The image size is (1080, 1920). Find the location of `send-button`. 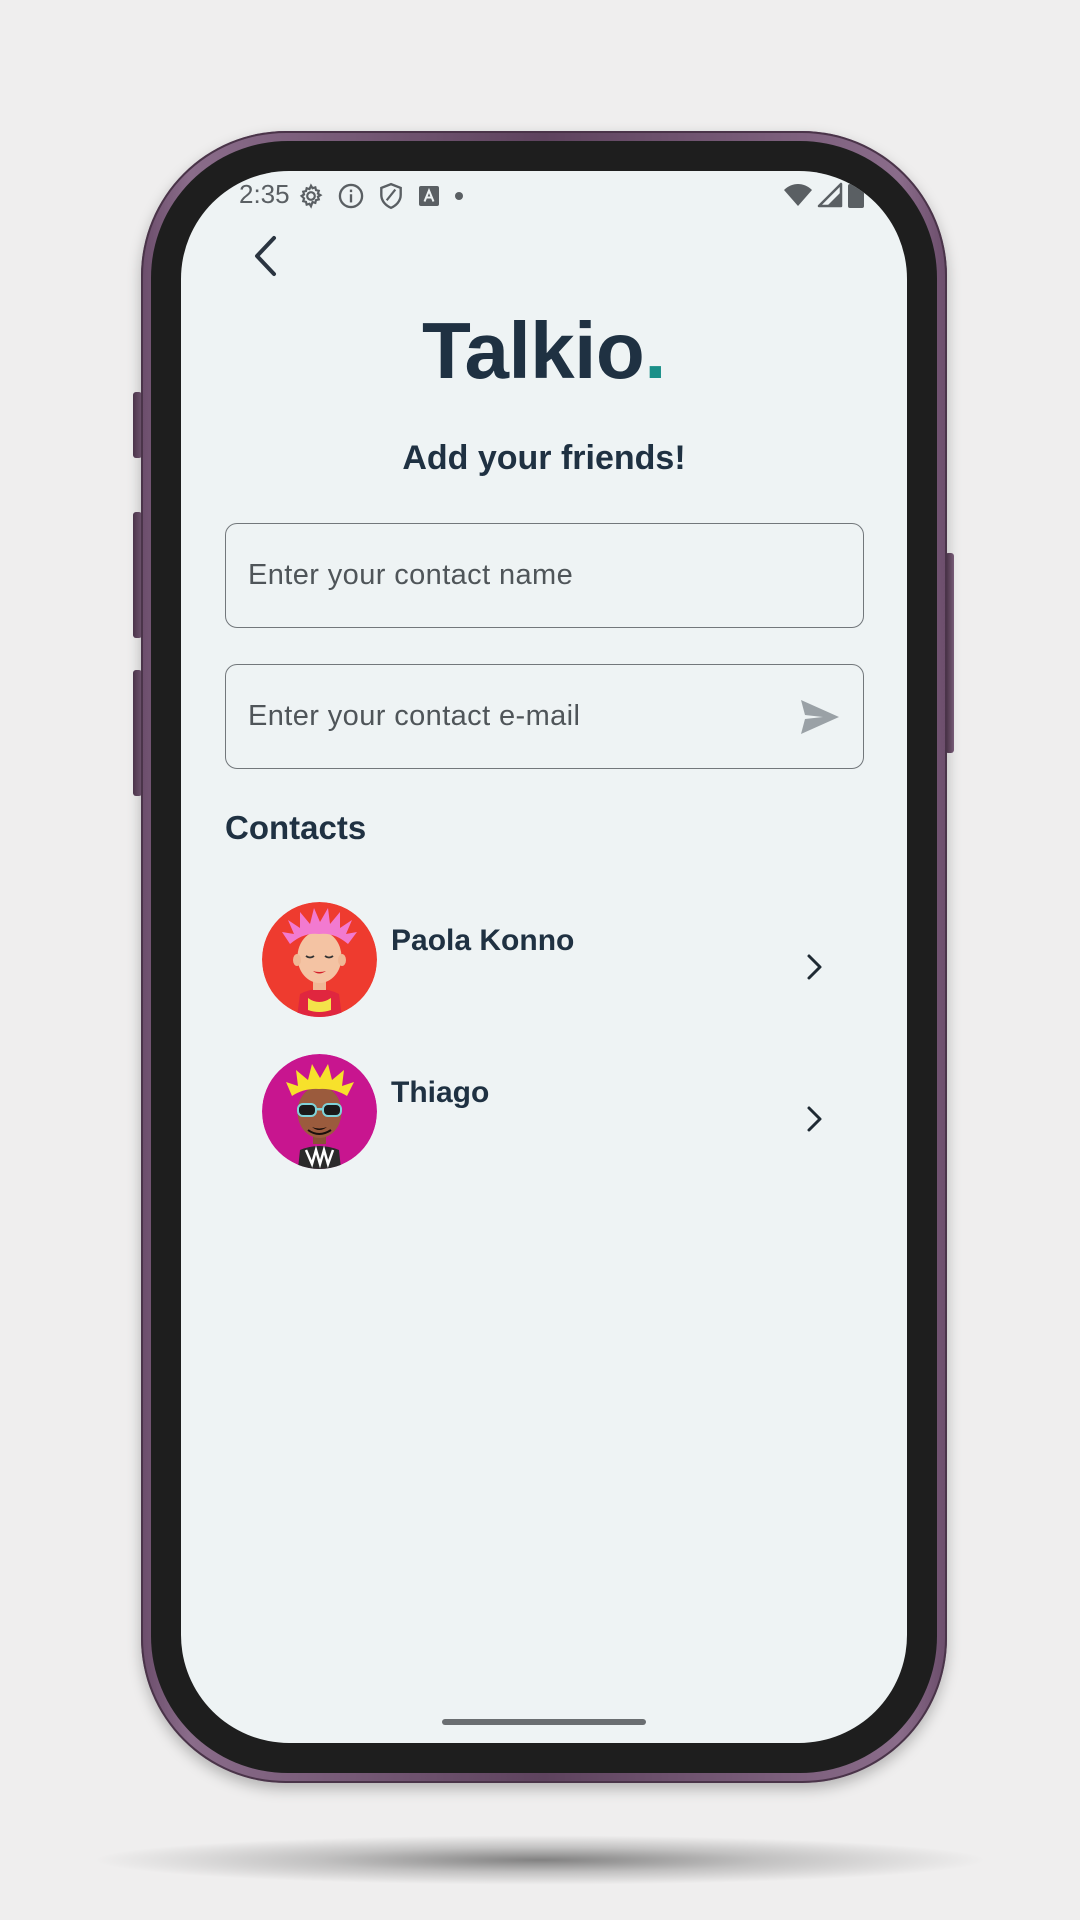

send-button is located at coordinates (820, 717).